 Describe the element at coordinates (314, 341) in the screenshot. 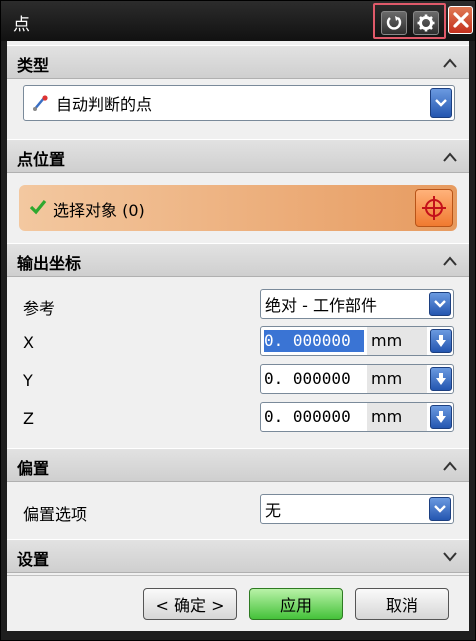

I see `x-value: 0. 000000` at that location.